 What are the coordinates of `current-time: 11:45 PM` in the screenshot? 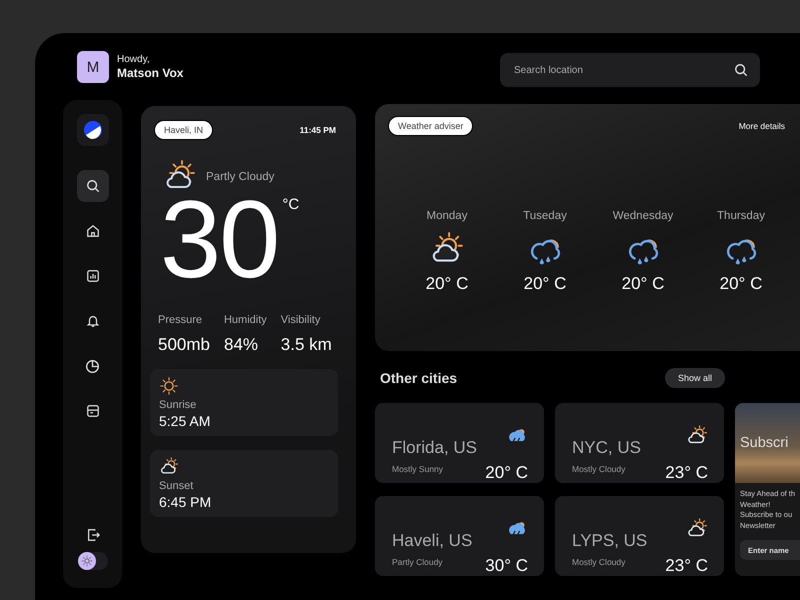 It's located at (318, 130).